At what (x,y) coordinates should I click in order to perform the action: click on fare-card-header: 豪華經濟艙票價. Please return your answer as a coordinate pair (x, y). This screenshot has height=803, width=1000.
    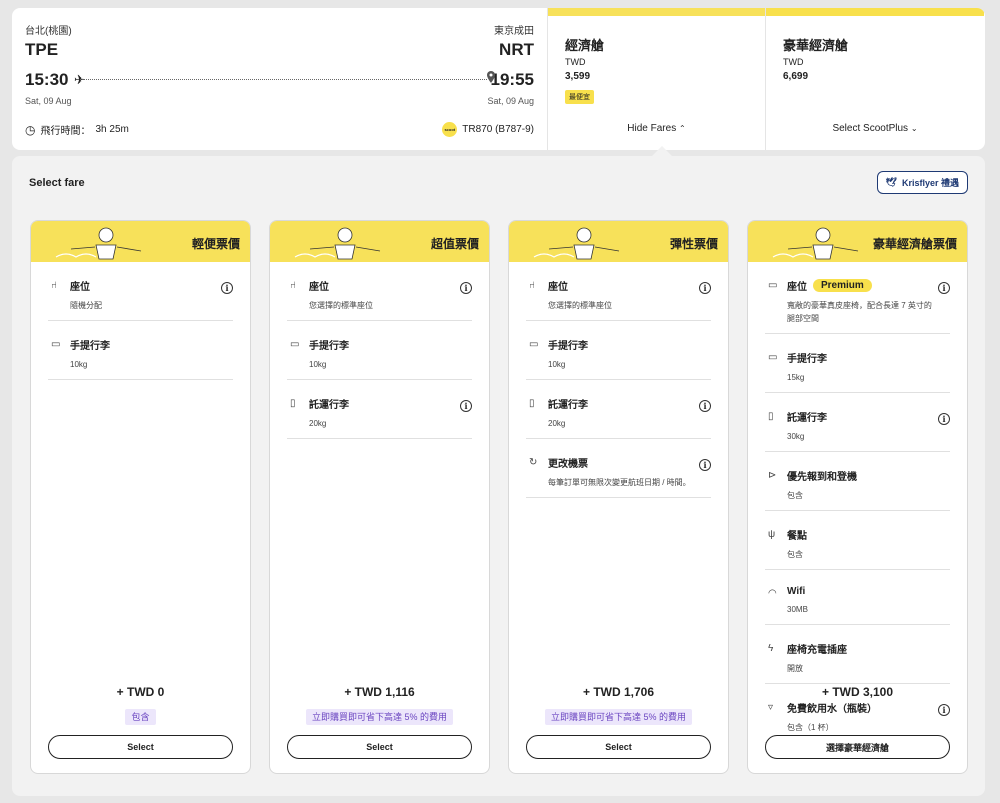
    Looking at the image, I should click on (857, 241).